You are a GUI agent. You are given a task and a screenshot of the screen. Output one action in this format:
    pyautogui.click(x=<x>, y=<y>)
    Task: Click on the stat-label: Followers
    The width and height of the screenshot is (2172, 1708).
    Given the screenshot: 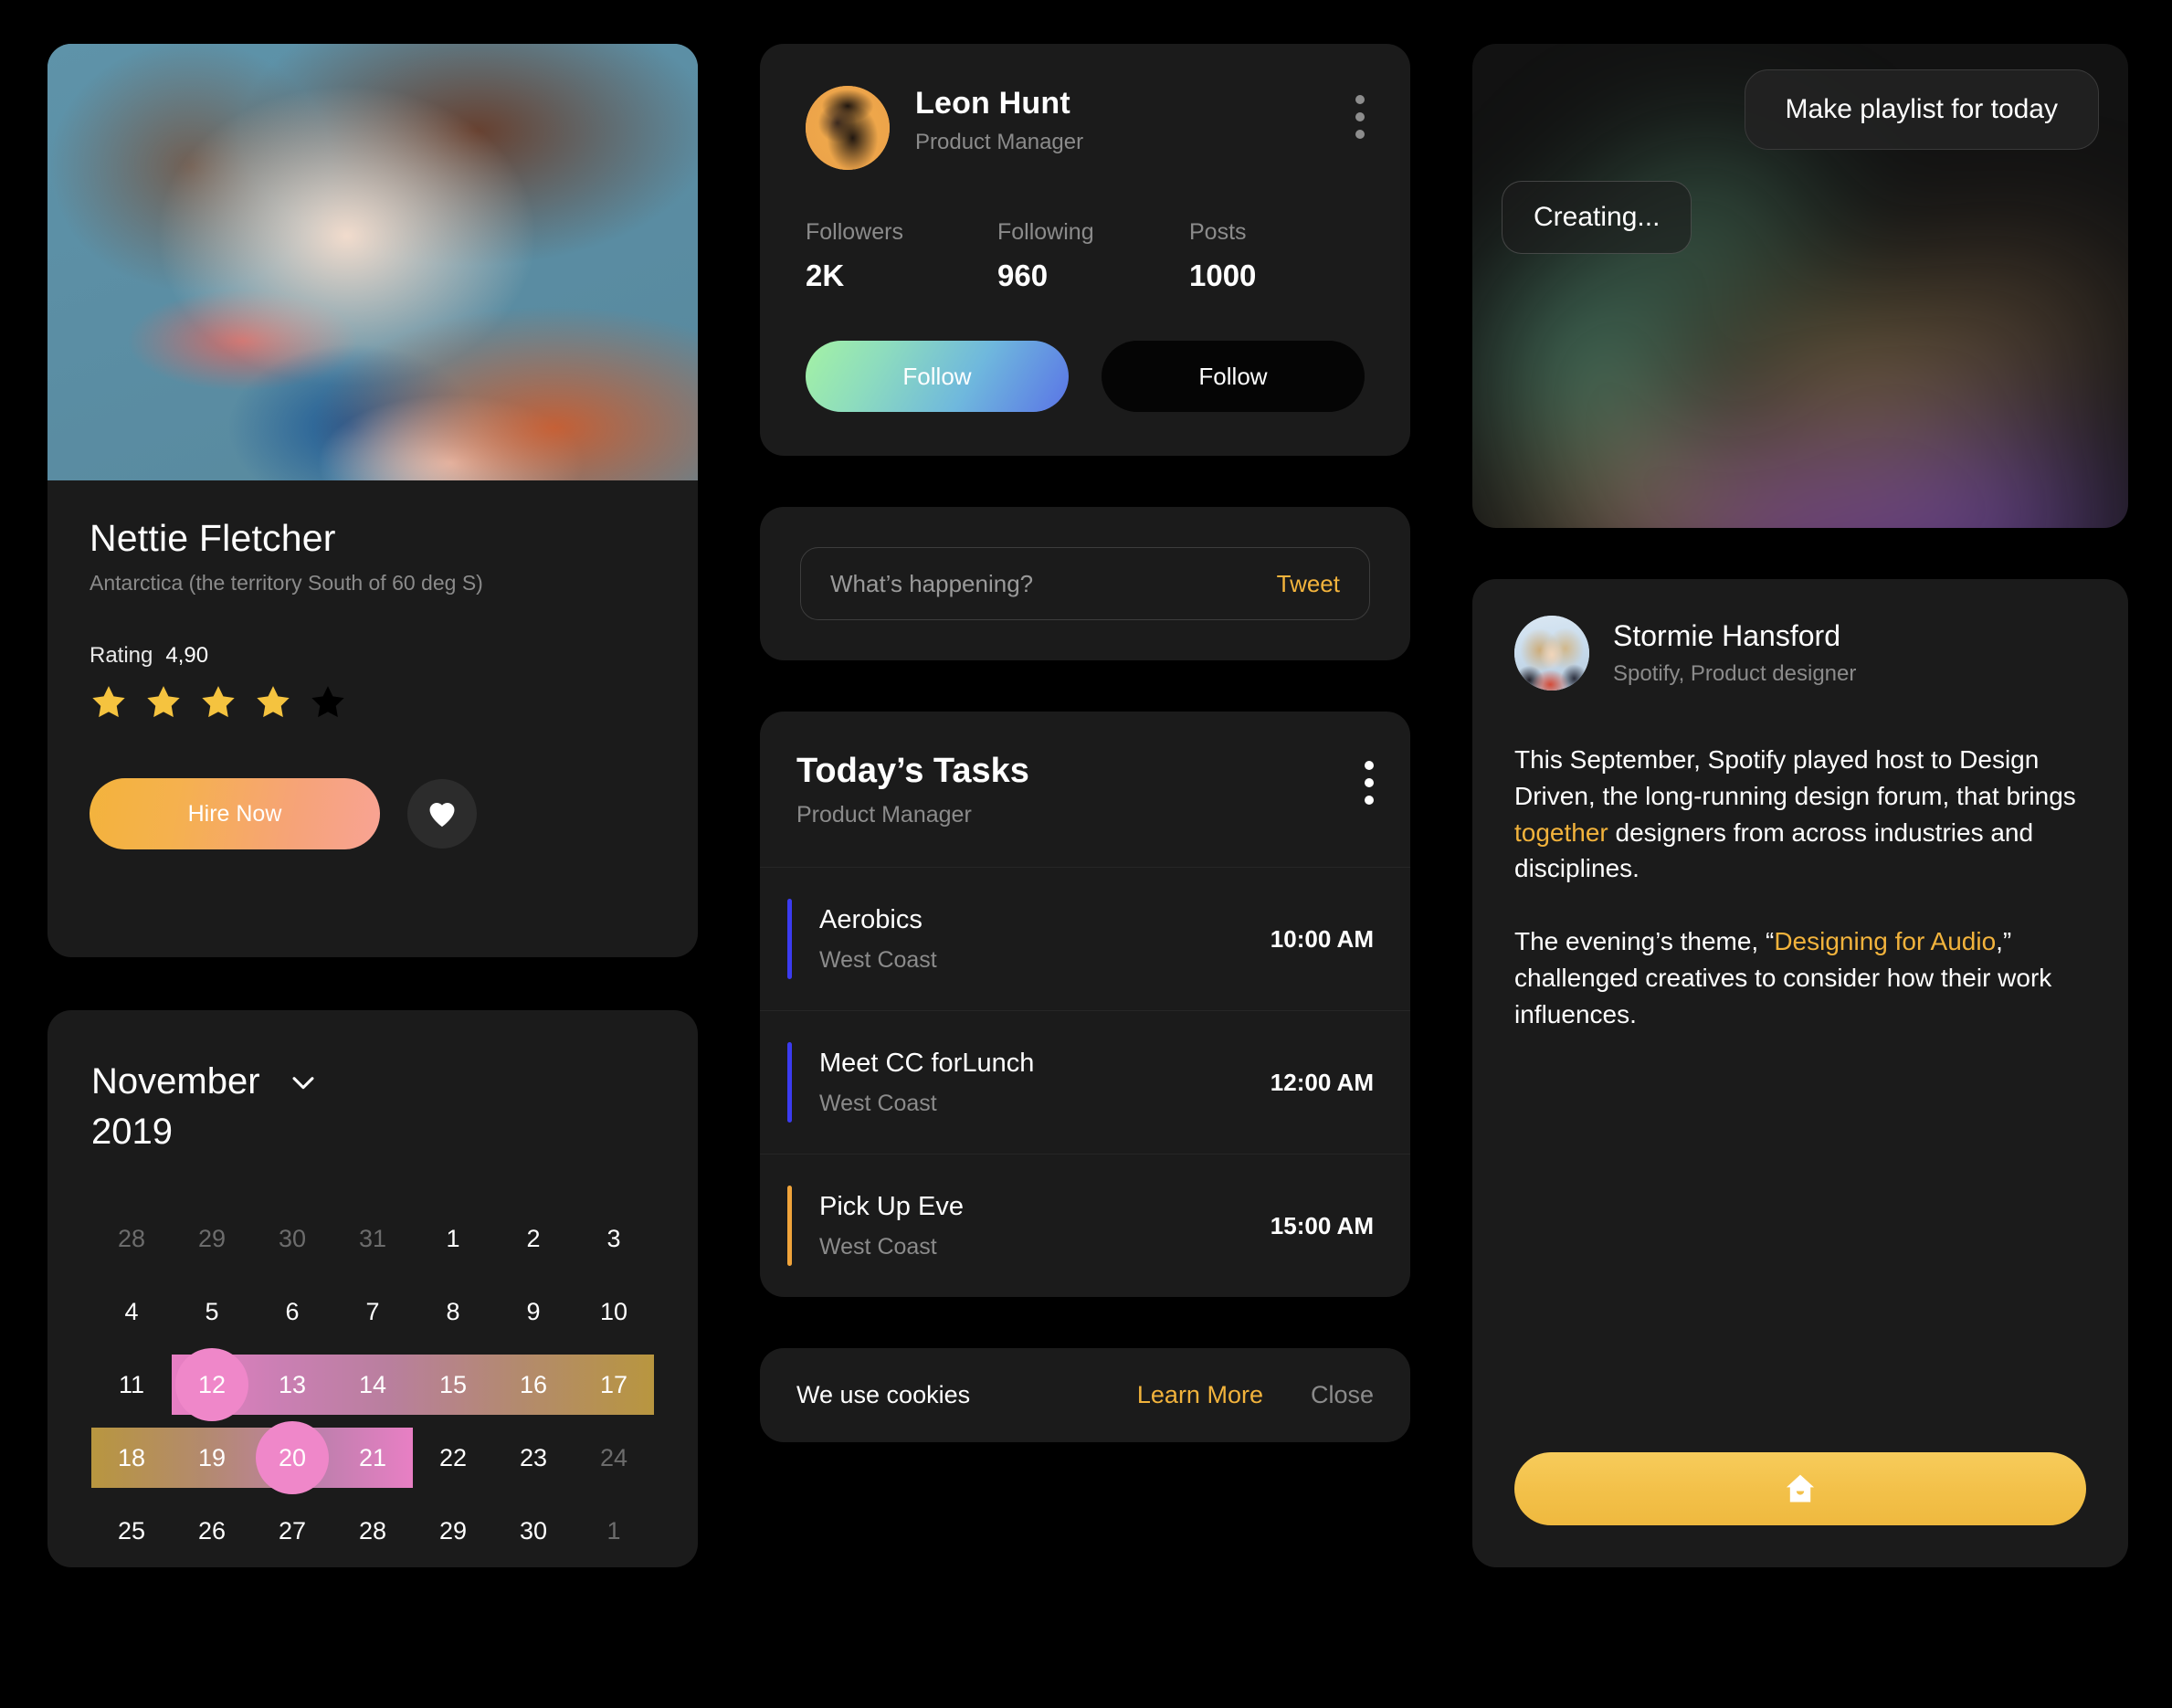 What is the action you would take?
    pyautogui.click(x=854, y=232)
    